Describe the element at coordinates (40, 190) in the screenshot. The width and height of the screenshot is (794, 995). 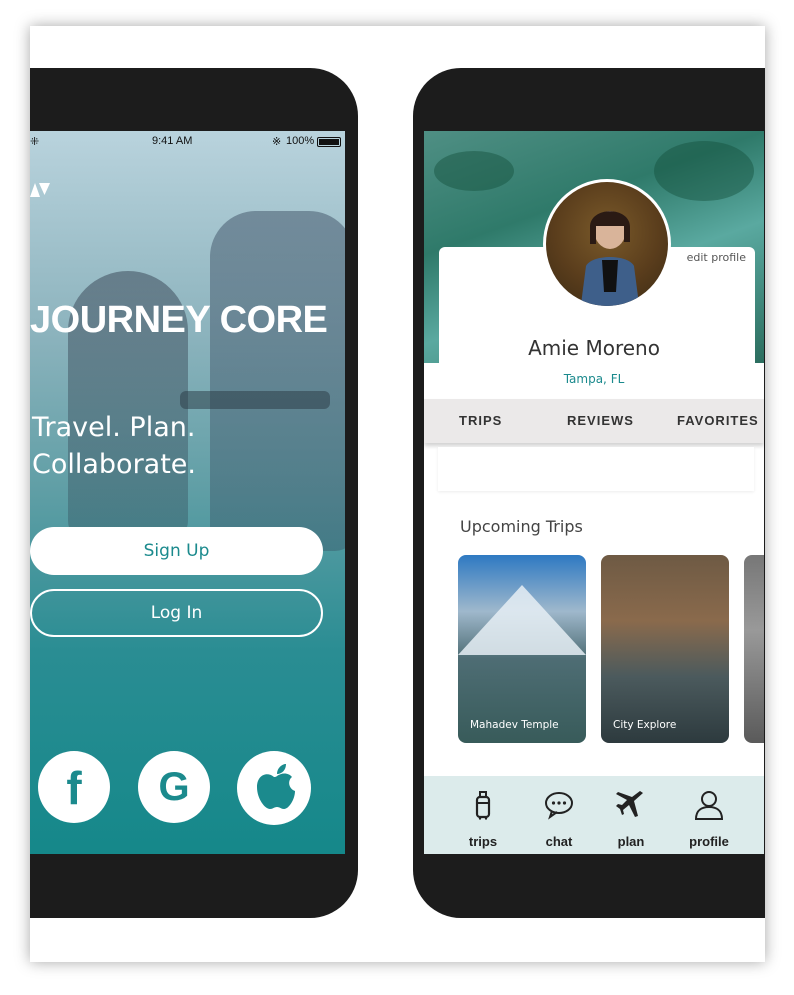
I see `app-logo-icon` at that location.